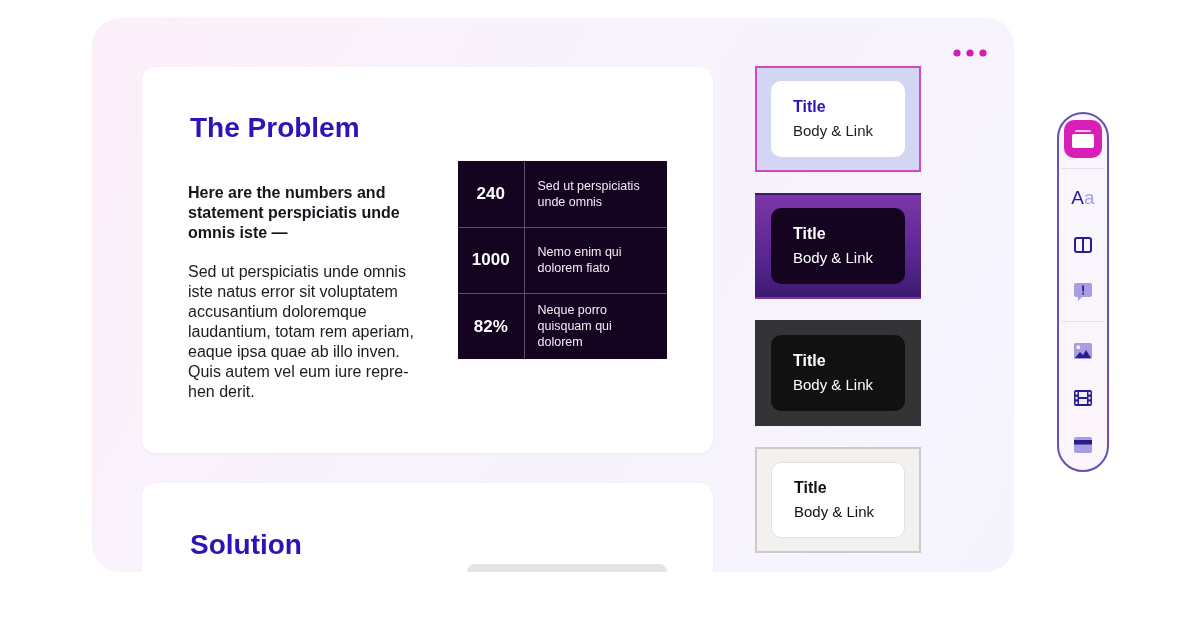 This screenshot has height=628, width=1200. Describe the element at coordinates (595, 194) in the screenshot. I see `stat-text-cell: Sed ut perspiciatis unde omnis` at that location.